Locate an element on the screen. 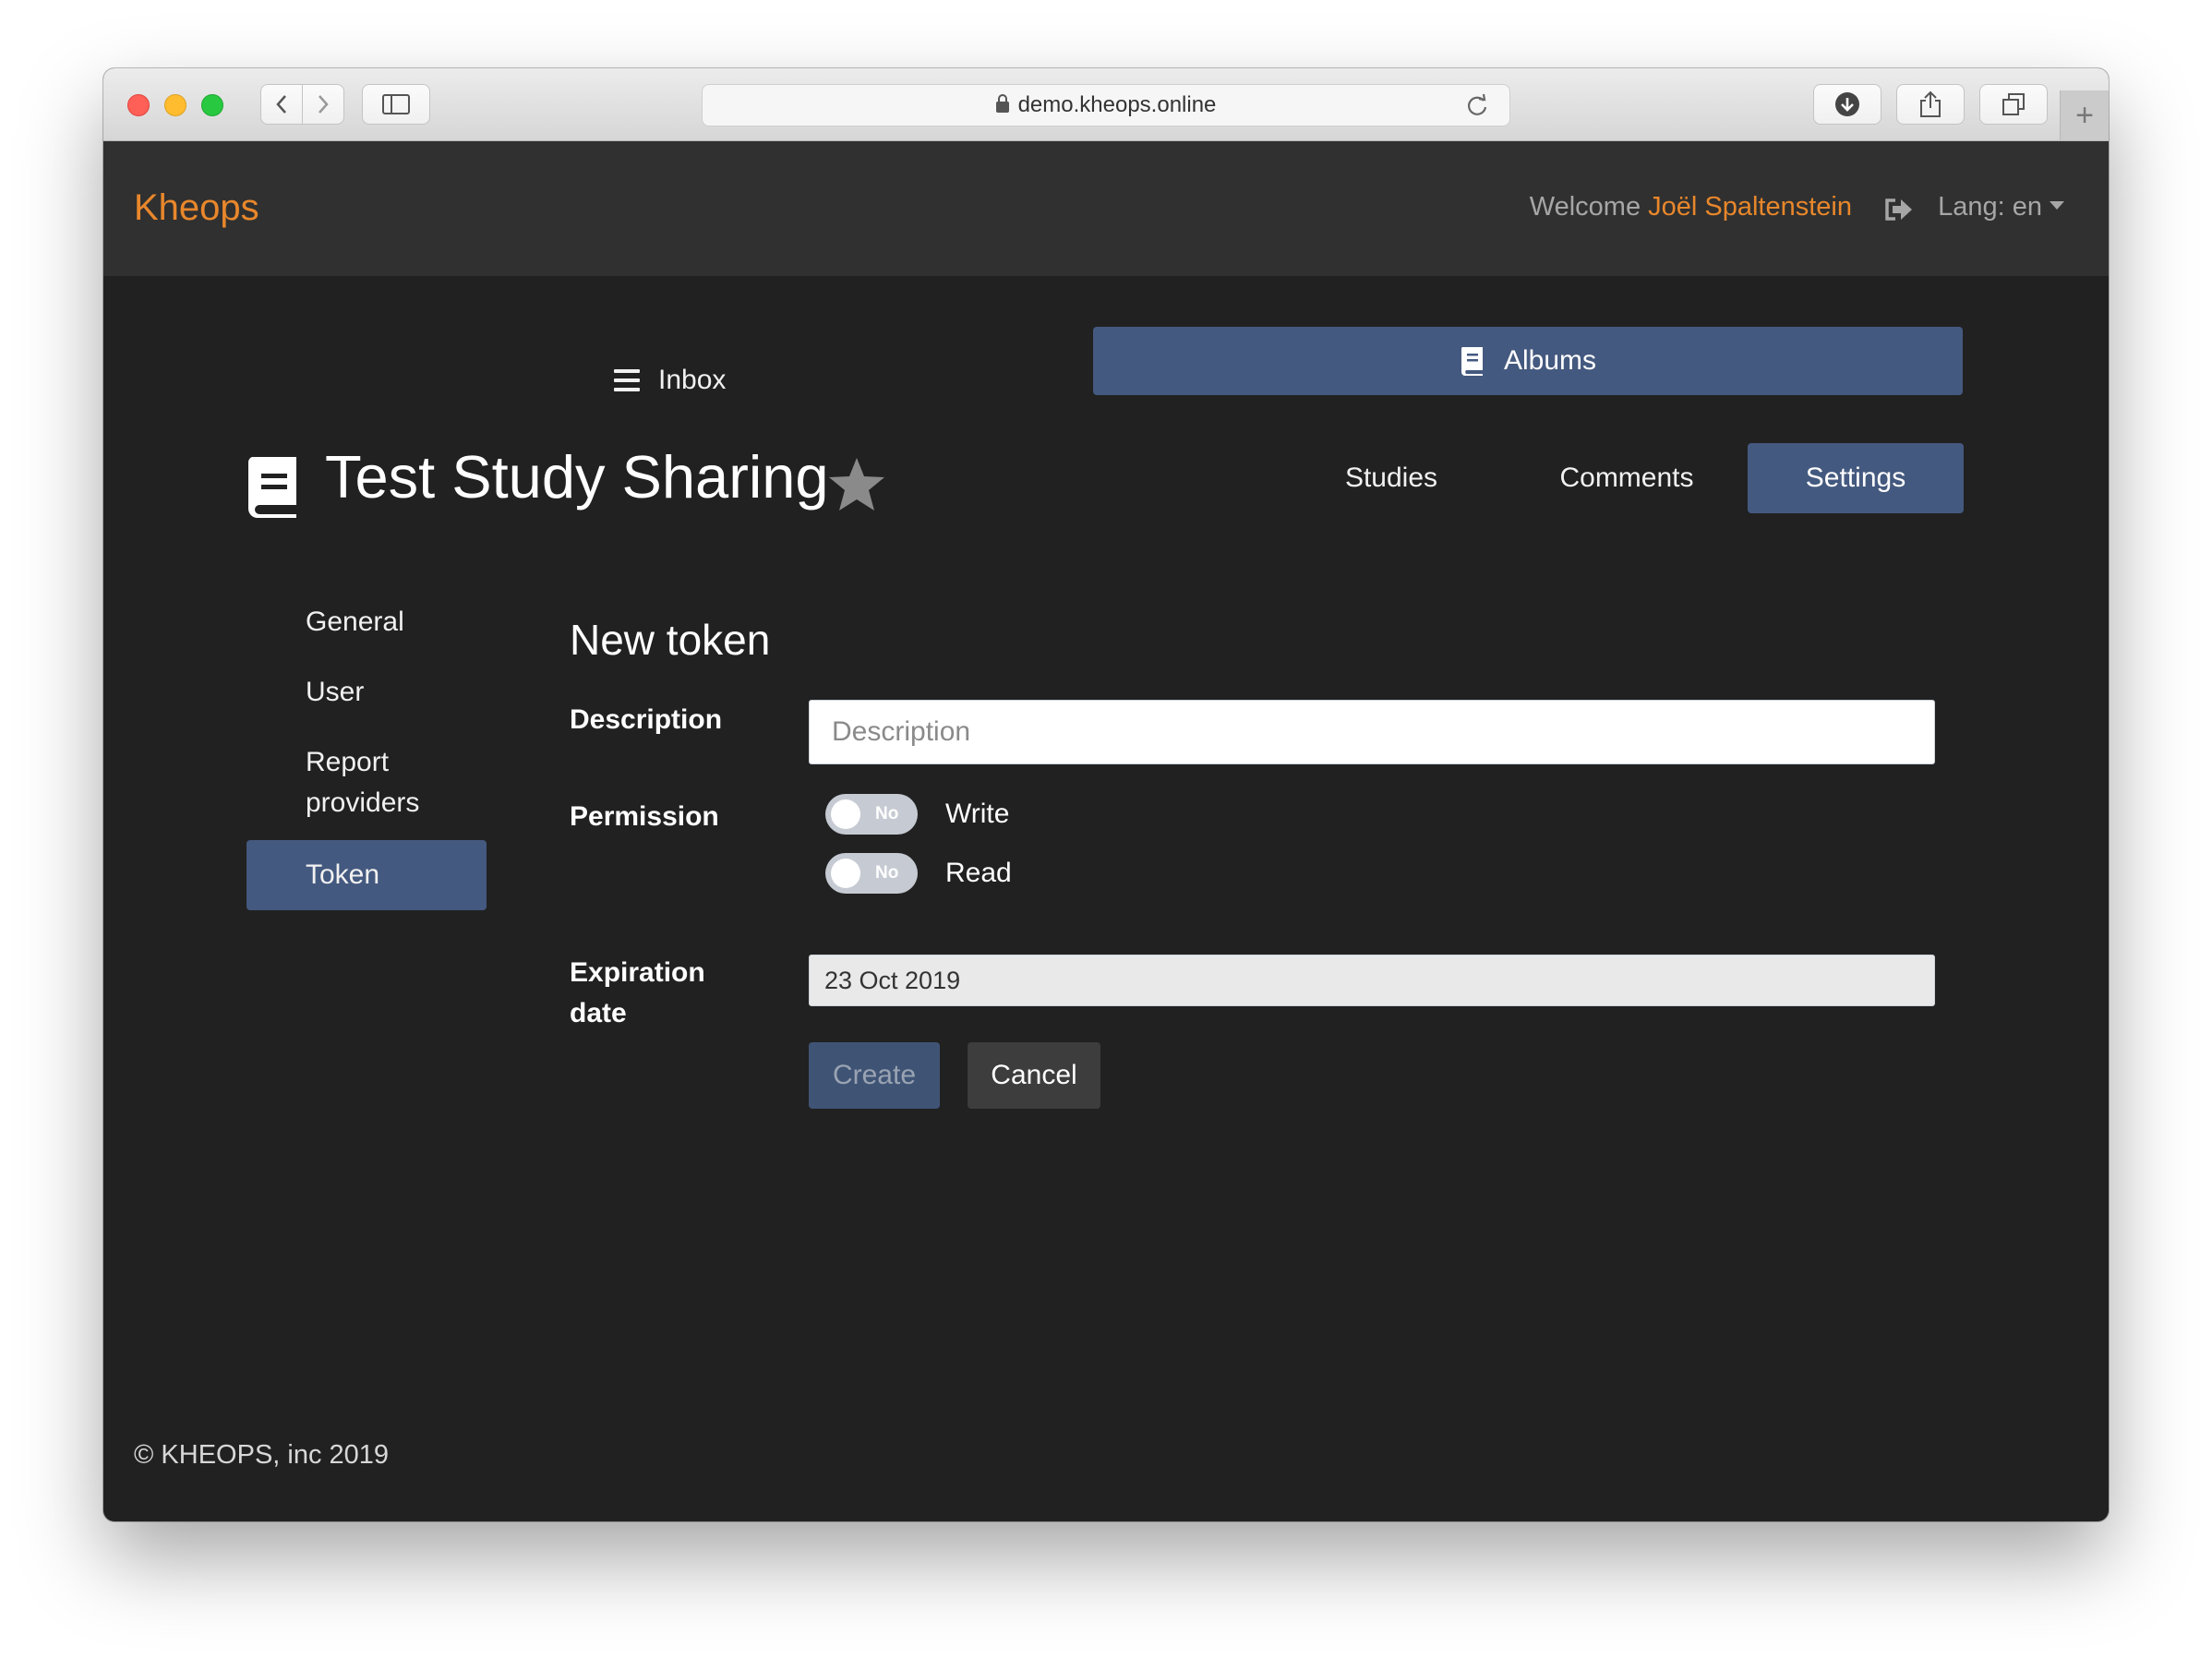 This screenshot has width=2212, height=1658. download-icon is located at coordinates (1847, 104).